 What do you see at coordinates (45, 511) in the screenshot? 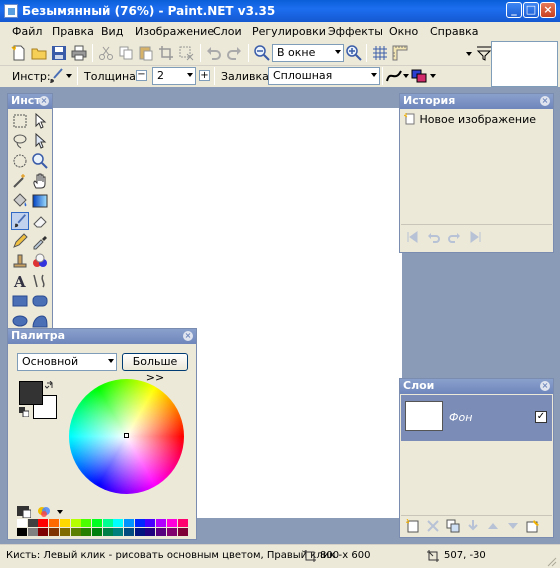
I see `palette-options-icon` at bounding box center [45, 511].